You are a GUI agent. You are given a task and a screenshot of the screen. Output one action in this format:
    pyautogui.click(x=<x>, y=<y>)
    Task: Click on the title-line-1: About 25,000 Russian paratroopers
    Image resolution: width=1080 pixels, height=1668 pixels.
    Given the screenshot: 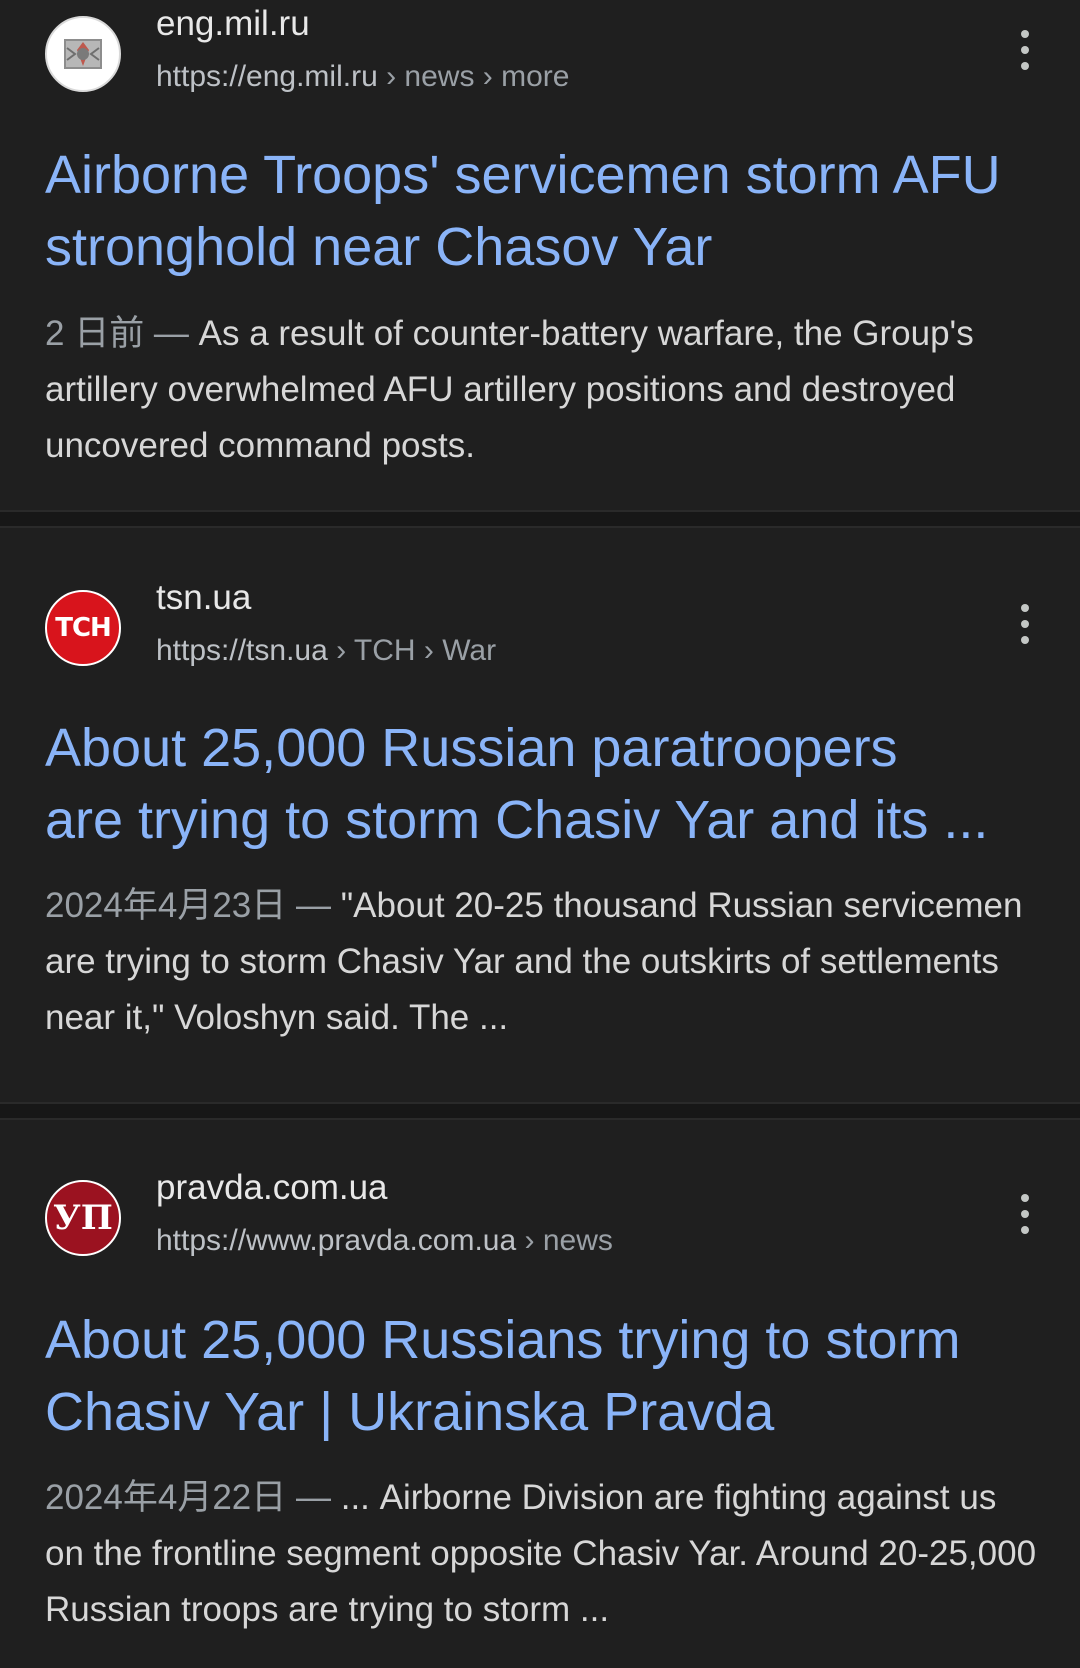 What is the action you would take?
    pyautogui.click(x=471, y=748)
    